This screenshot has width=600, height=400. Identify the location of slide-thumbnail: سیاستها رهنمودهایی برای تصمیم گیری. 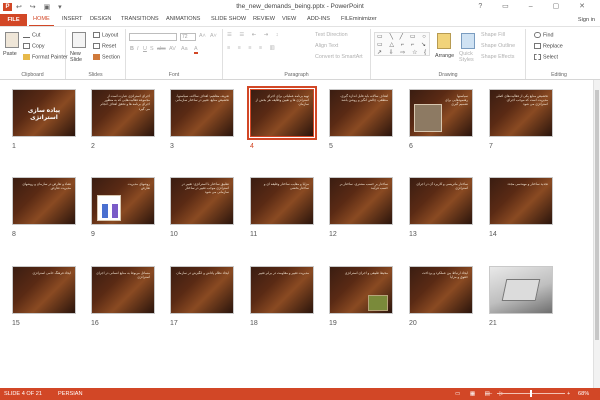
(441, 113).